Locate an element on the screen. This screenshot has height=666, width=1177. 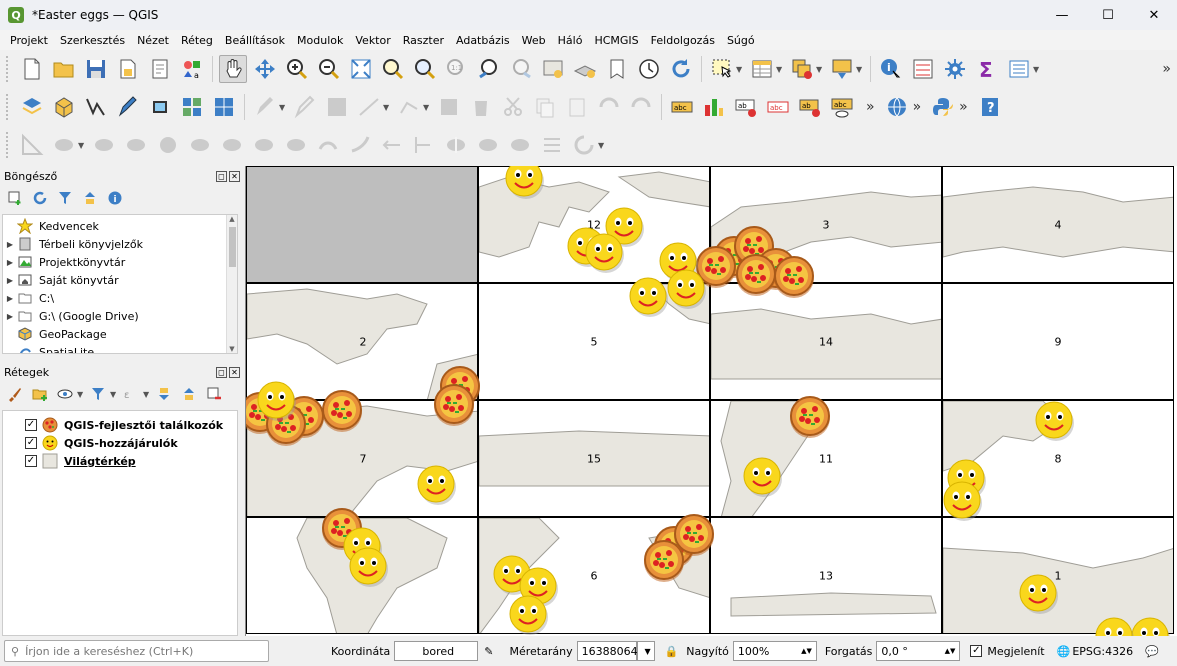
menu-reteg: Réteg is located at coordinates (197, 40).